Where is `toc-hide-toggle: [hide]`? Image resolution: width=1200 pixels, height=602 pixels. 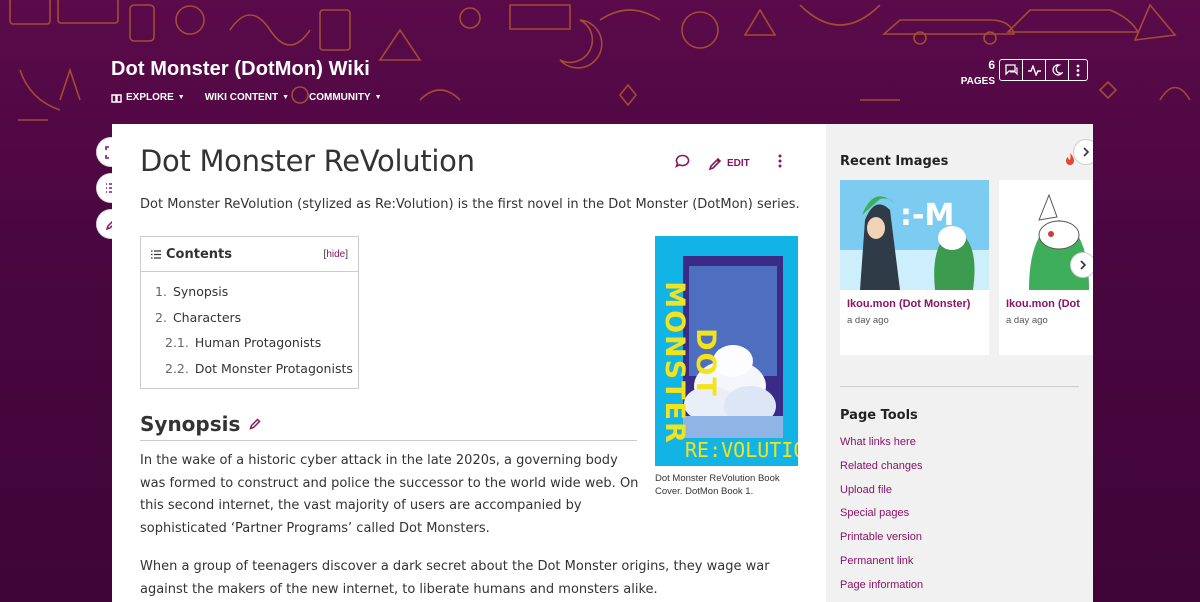 toc-hide-toggle: [hide] is located at coordinates (336, 254).